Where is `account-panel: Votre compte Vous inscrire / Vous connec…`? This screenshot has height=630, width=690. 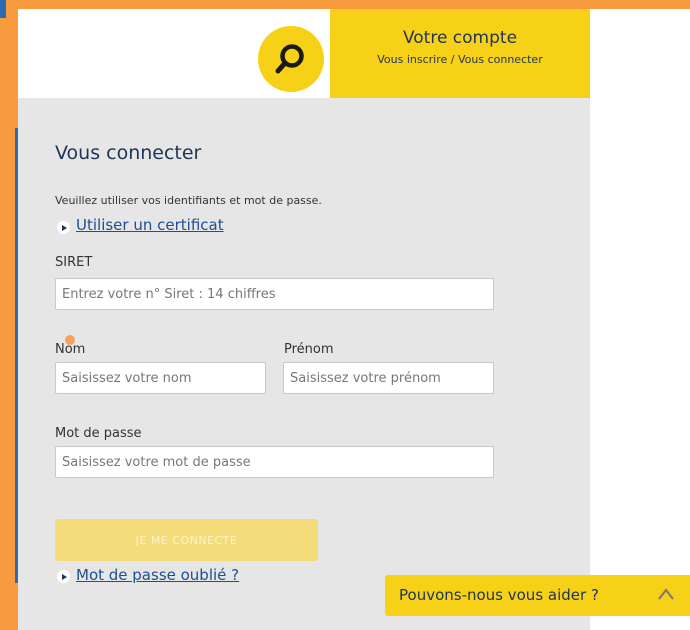 account-panel: Votre compte Vous inscrire / Vous connec… is located at coordinates (460, 53).